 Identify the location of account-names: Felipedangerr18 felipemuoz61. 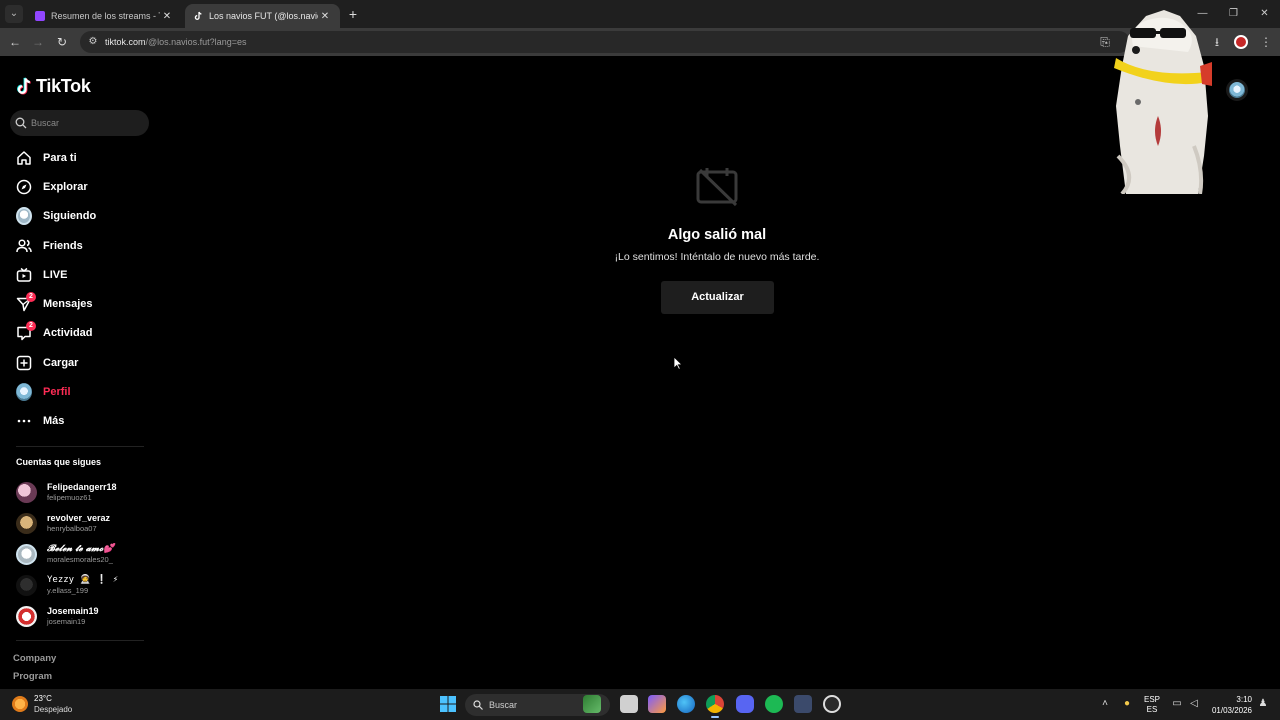
(82, 492).